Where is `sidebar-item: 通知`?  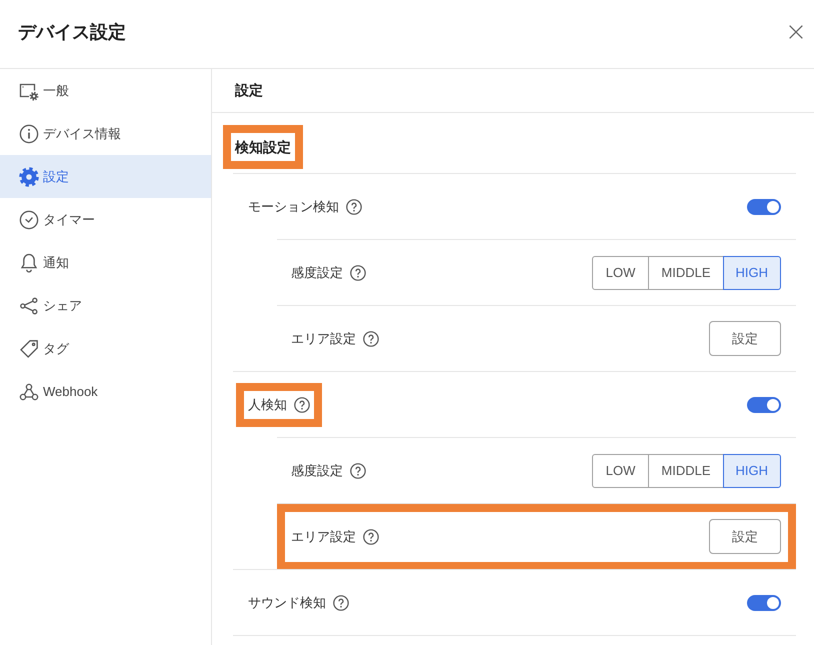 sidebar-item: 通知 is located at coordinates (105, 262).